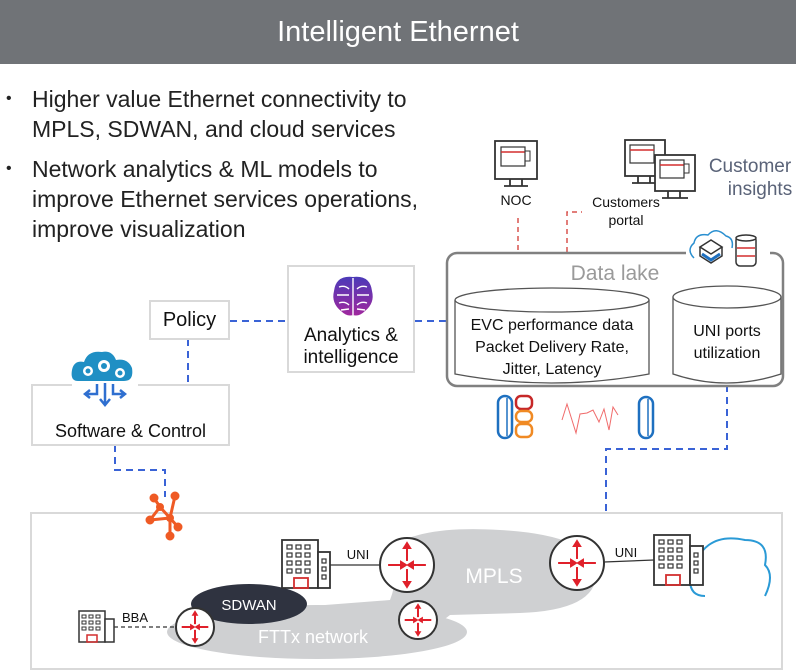  Describe the element at coordinates (574, 231) in the screenshot. I see `portal-link` at that location.